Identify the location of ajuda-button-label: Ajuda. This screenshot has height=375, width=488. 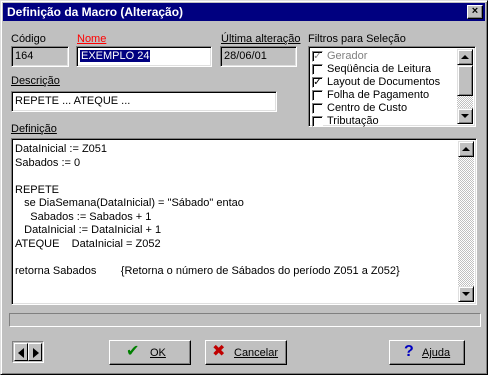
(436, 353).